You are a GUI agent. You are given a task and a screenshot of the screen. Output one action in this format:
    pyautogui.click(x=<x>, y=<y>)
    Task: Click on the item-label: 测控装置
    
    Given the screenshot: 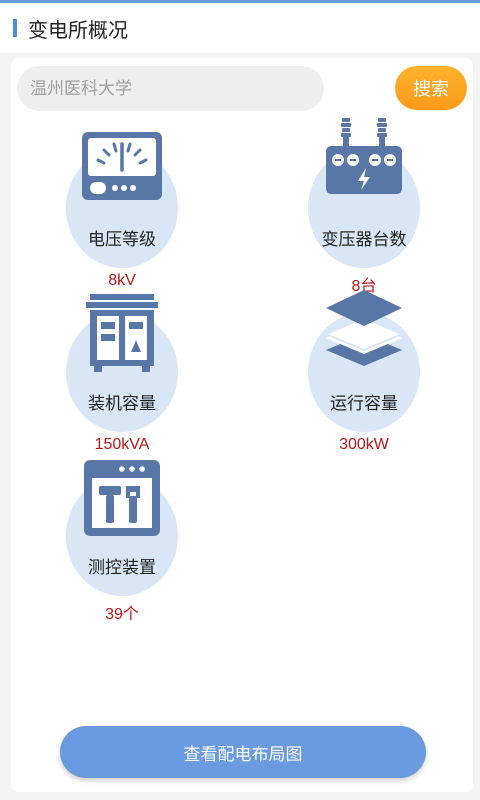 What is the action you would take?
    pyautogui.click(x=122, y=567)
    